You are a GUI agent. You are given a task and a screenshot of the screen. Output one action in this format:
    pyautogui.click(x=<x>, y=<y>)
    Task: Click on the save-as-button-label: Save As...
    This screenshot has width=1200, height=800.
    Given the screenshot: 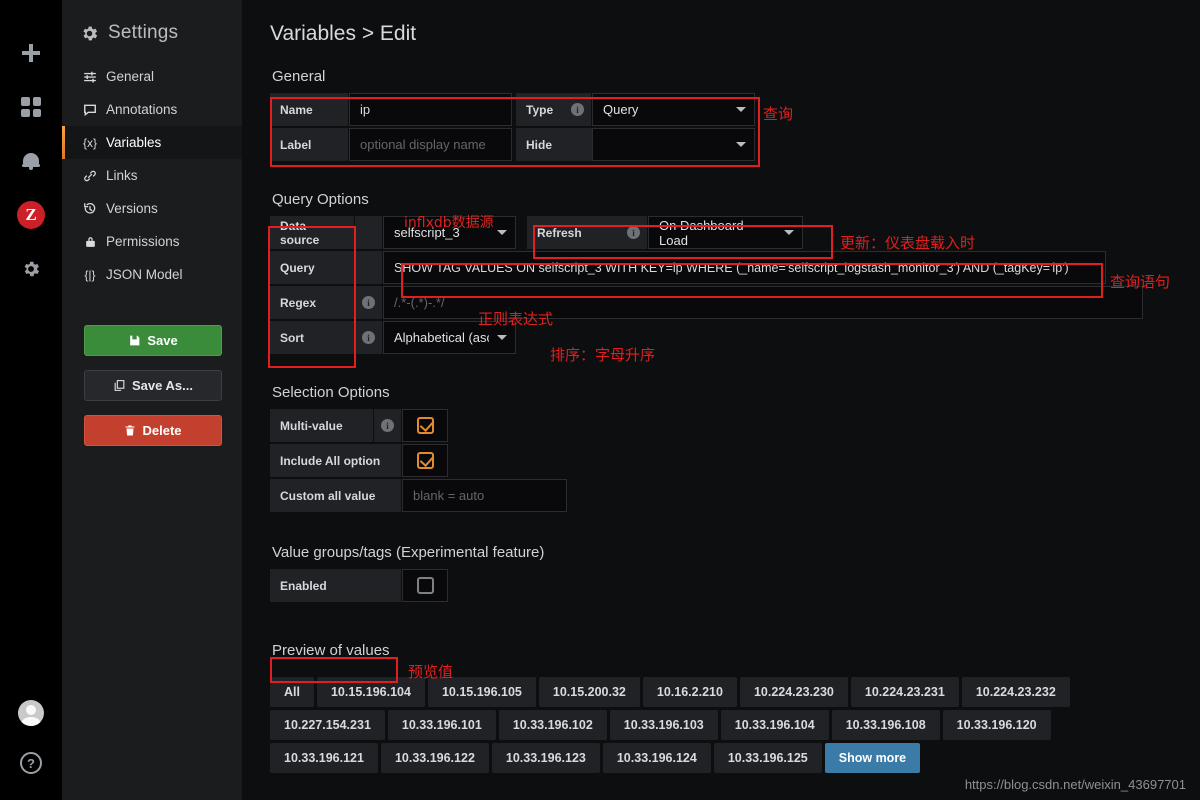 What is the action you would take?
    pyautogui.click(x=162, y=385)
    